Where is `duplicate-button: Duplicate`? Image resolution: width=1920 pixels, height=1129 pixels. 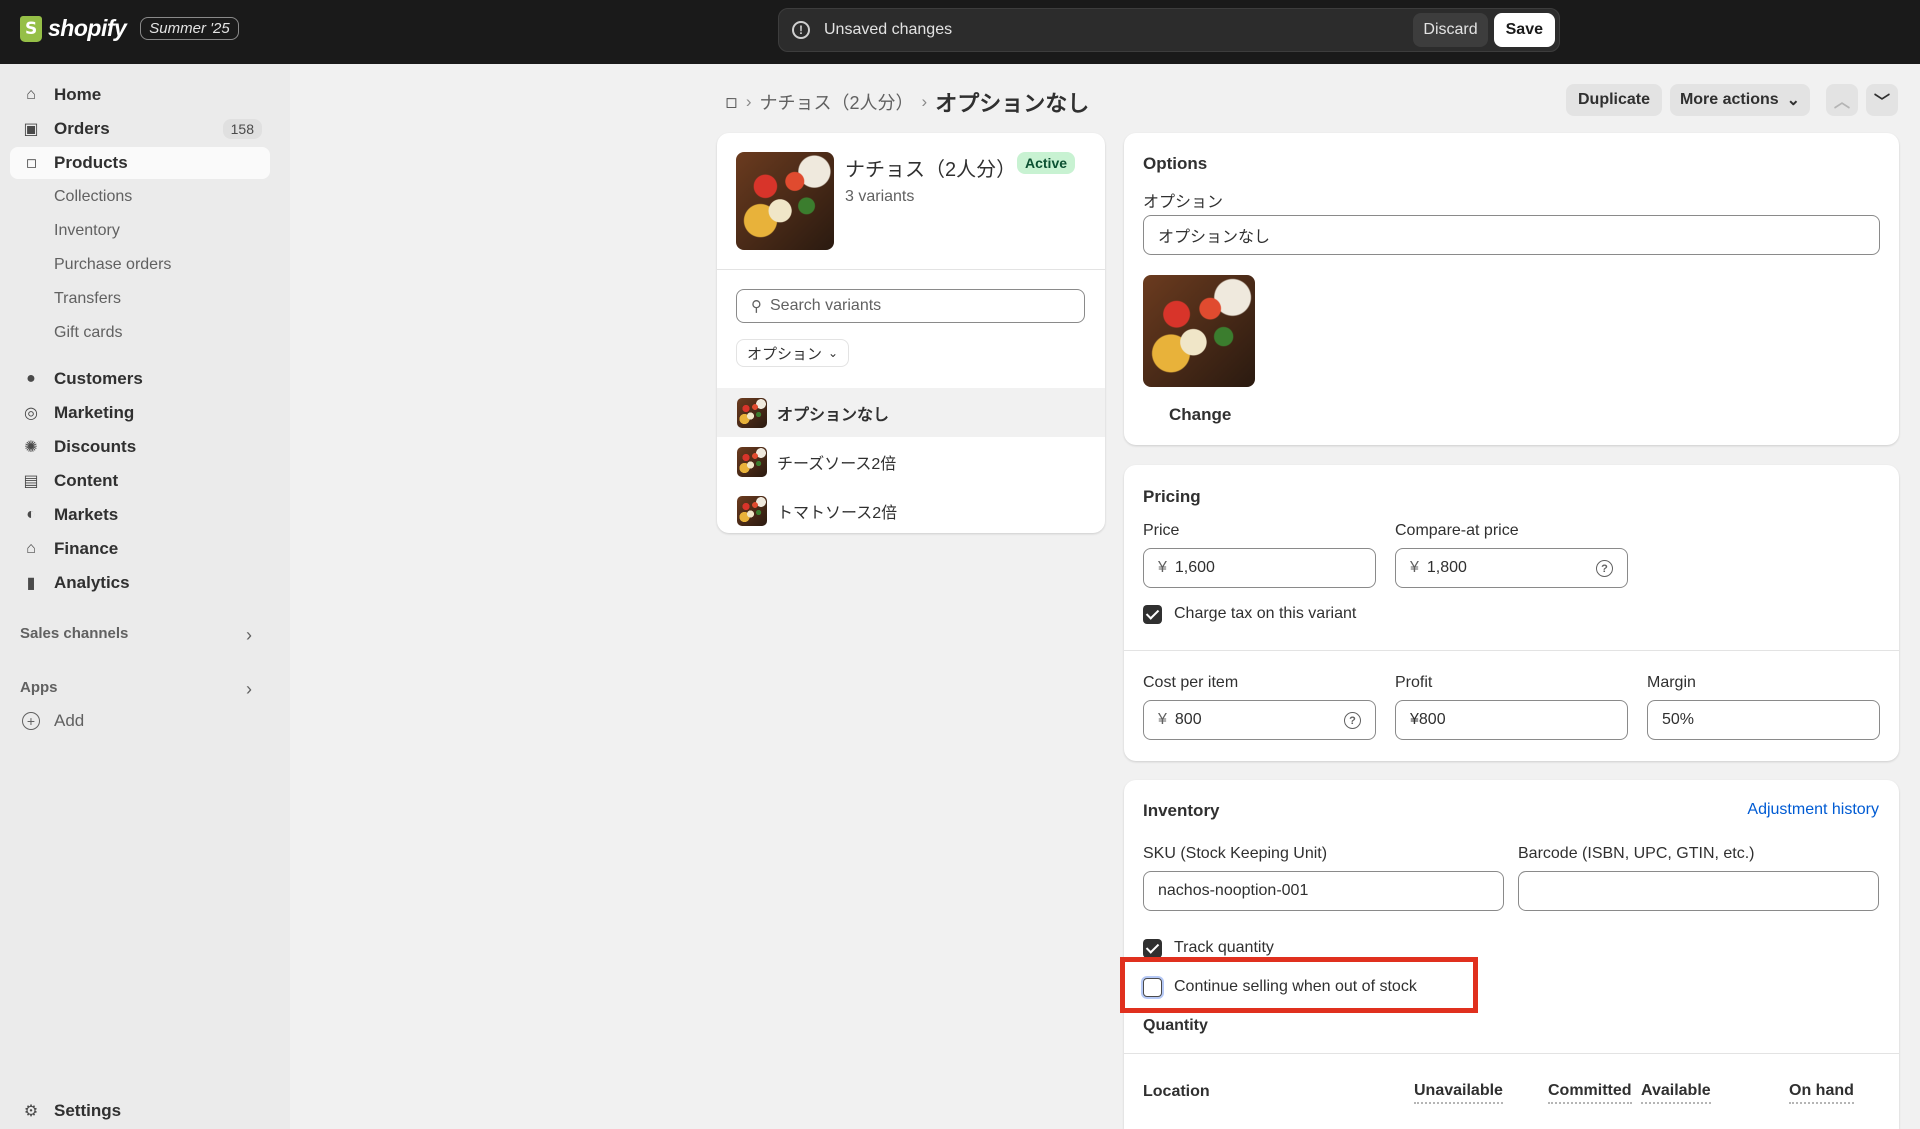 duplicate-button: Duplicate is located at coordinates (1614, 100).